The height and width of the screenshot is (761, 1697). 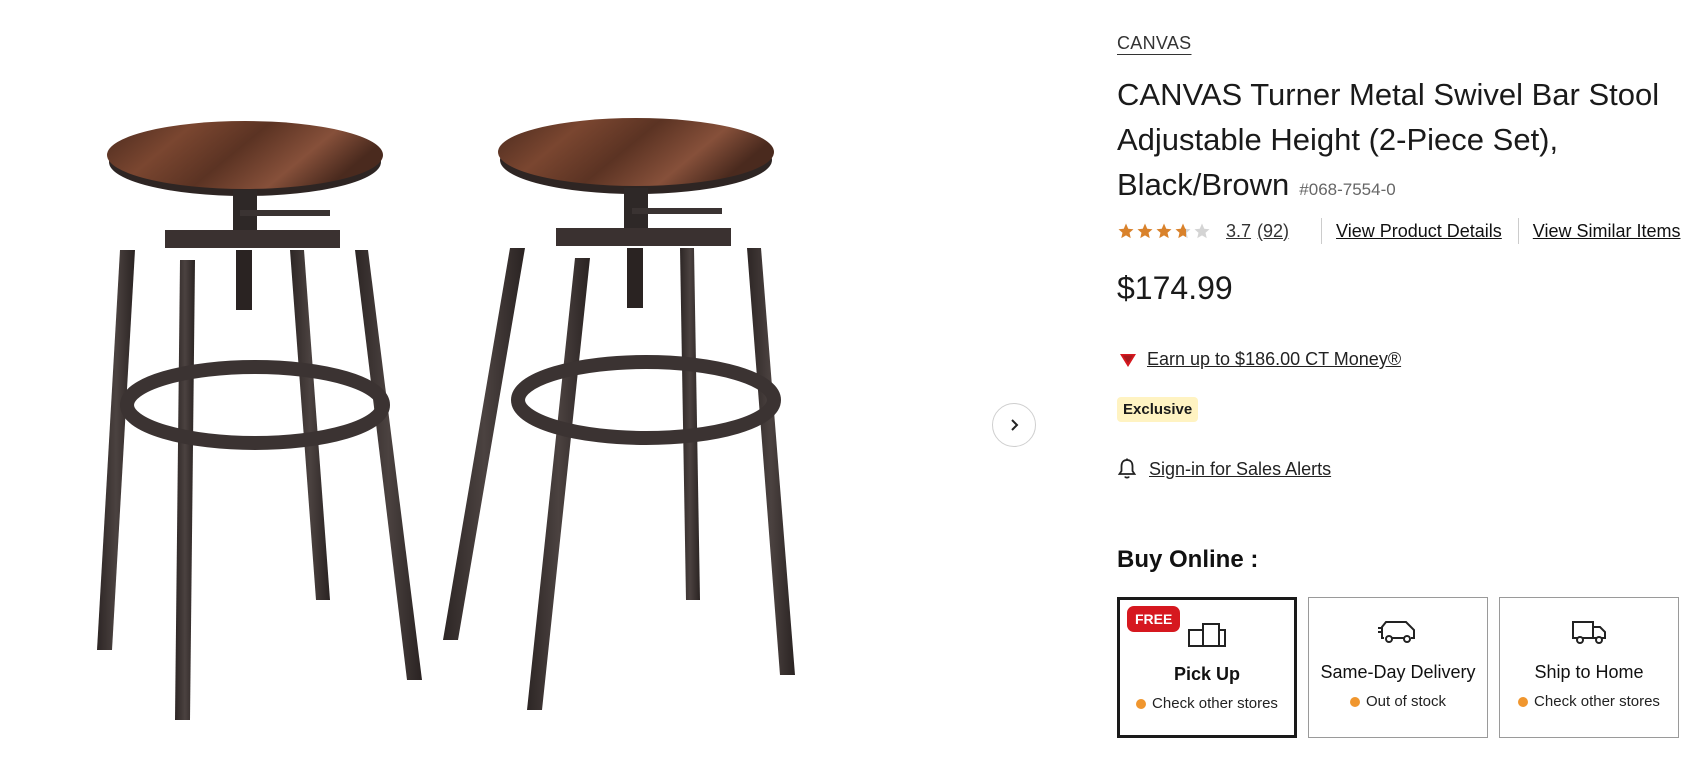 I want to click on free-badge: FREE, so click(x=1154, y=619).